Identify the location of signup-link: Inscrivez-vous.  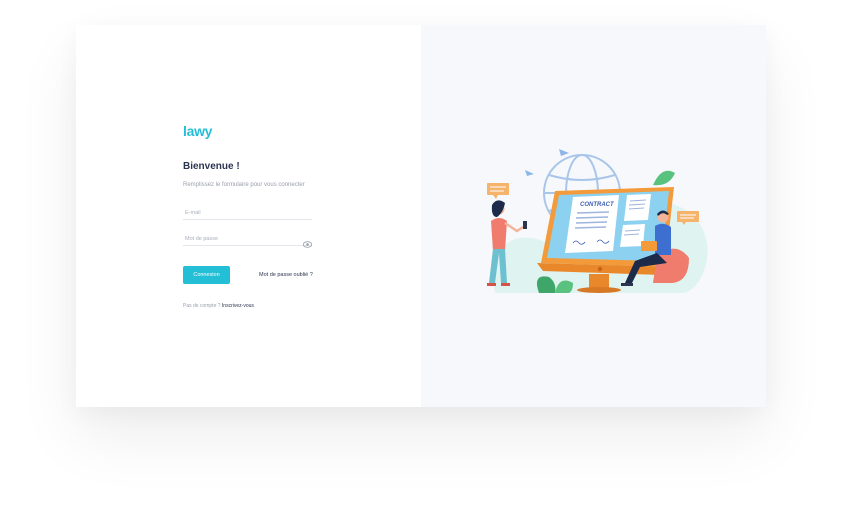
(238, 306).